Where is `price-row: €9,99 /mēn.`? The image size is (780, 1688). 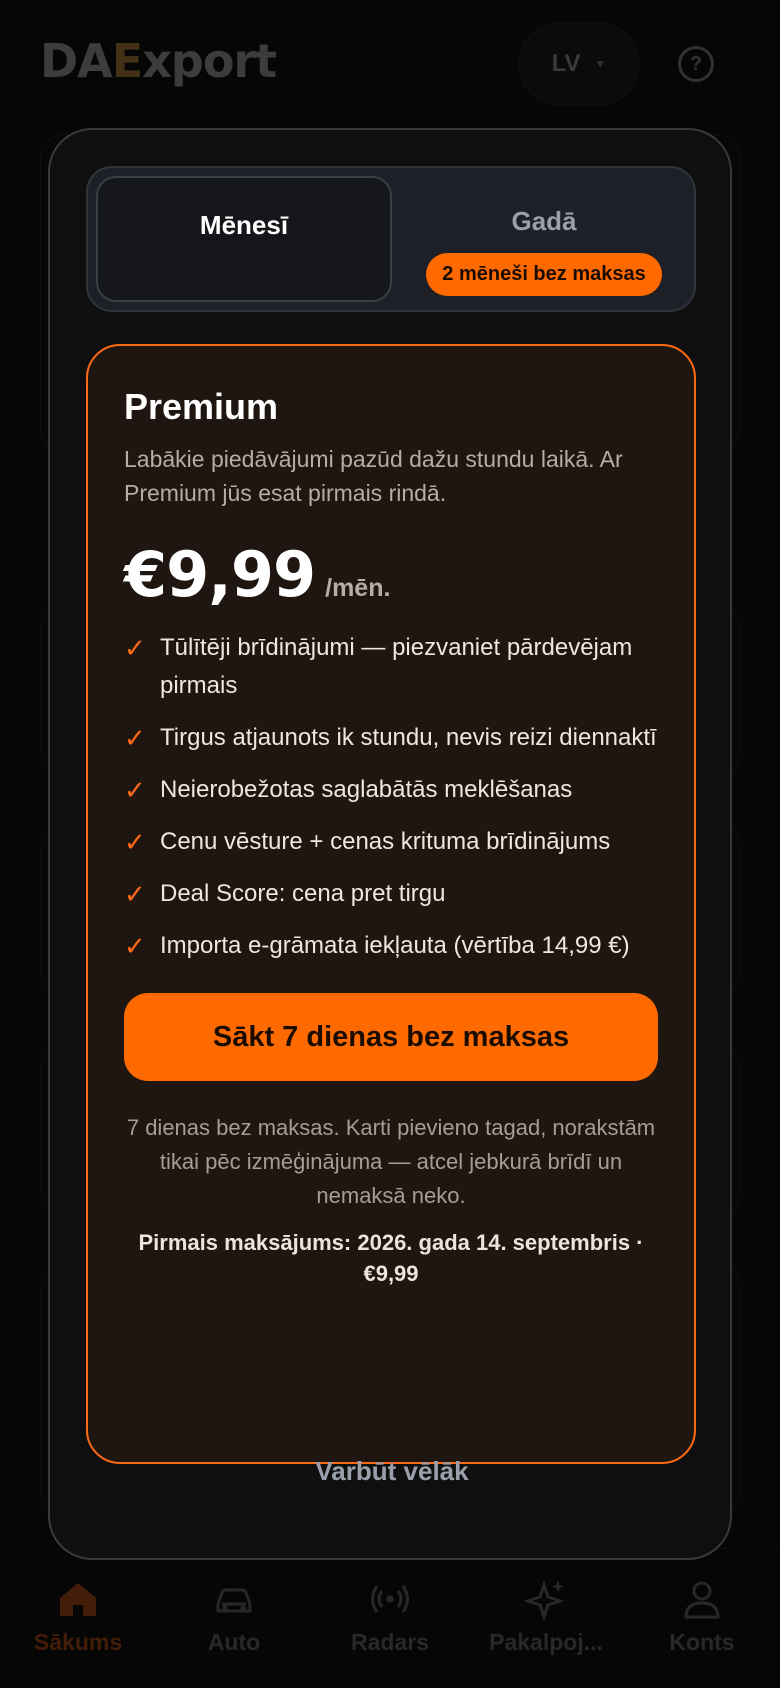 price-row: €9,99 /mēn. is located at coordinates (391, 574).